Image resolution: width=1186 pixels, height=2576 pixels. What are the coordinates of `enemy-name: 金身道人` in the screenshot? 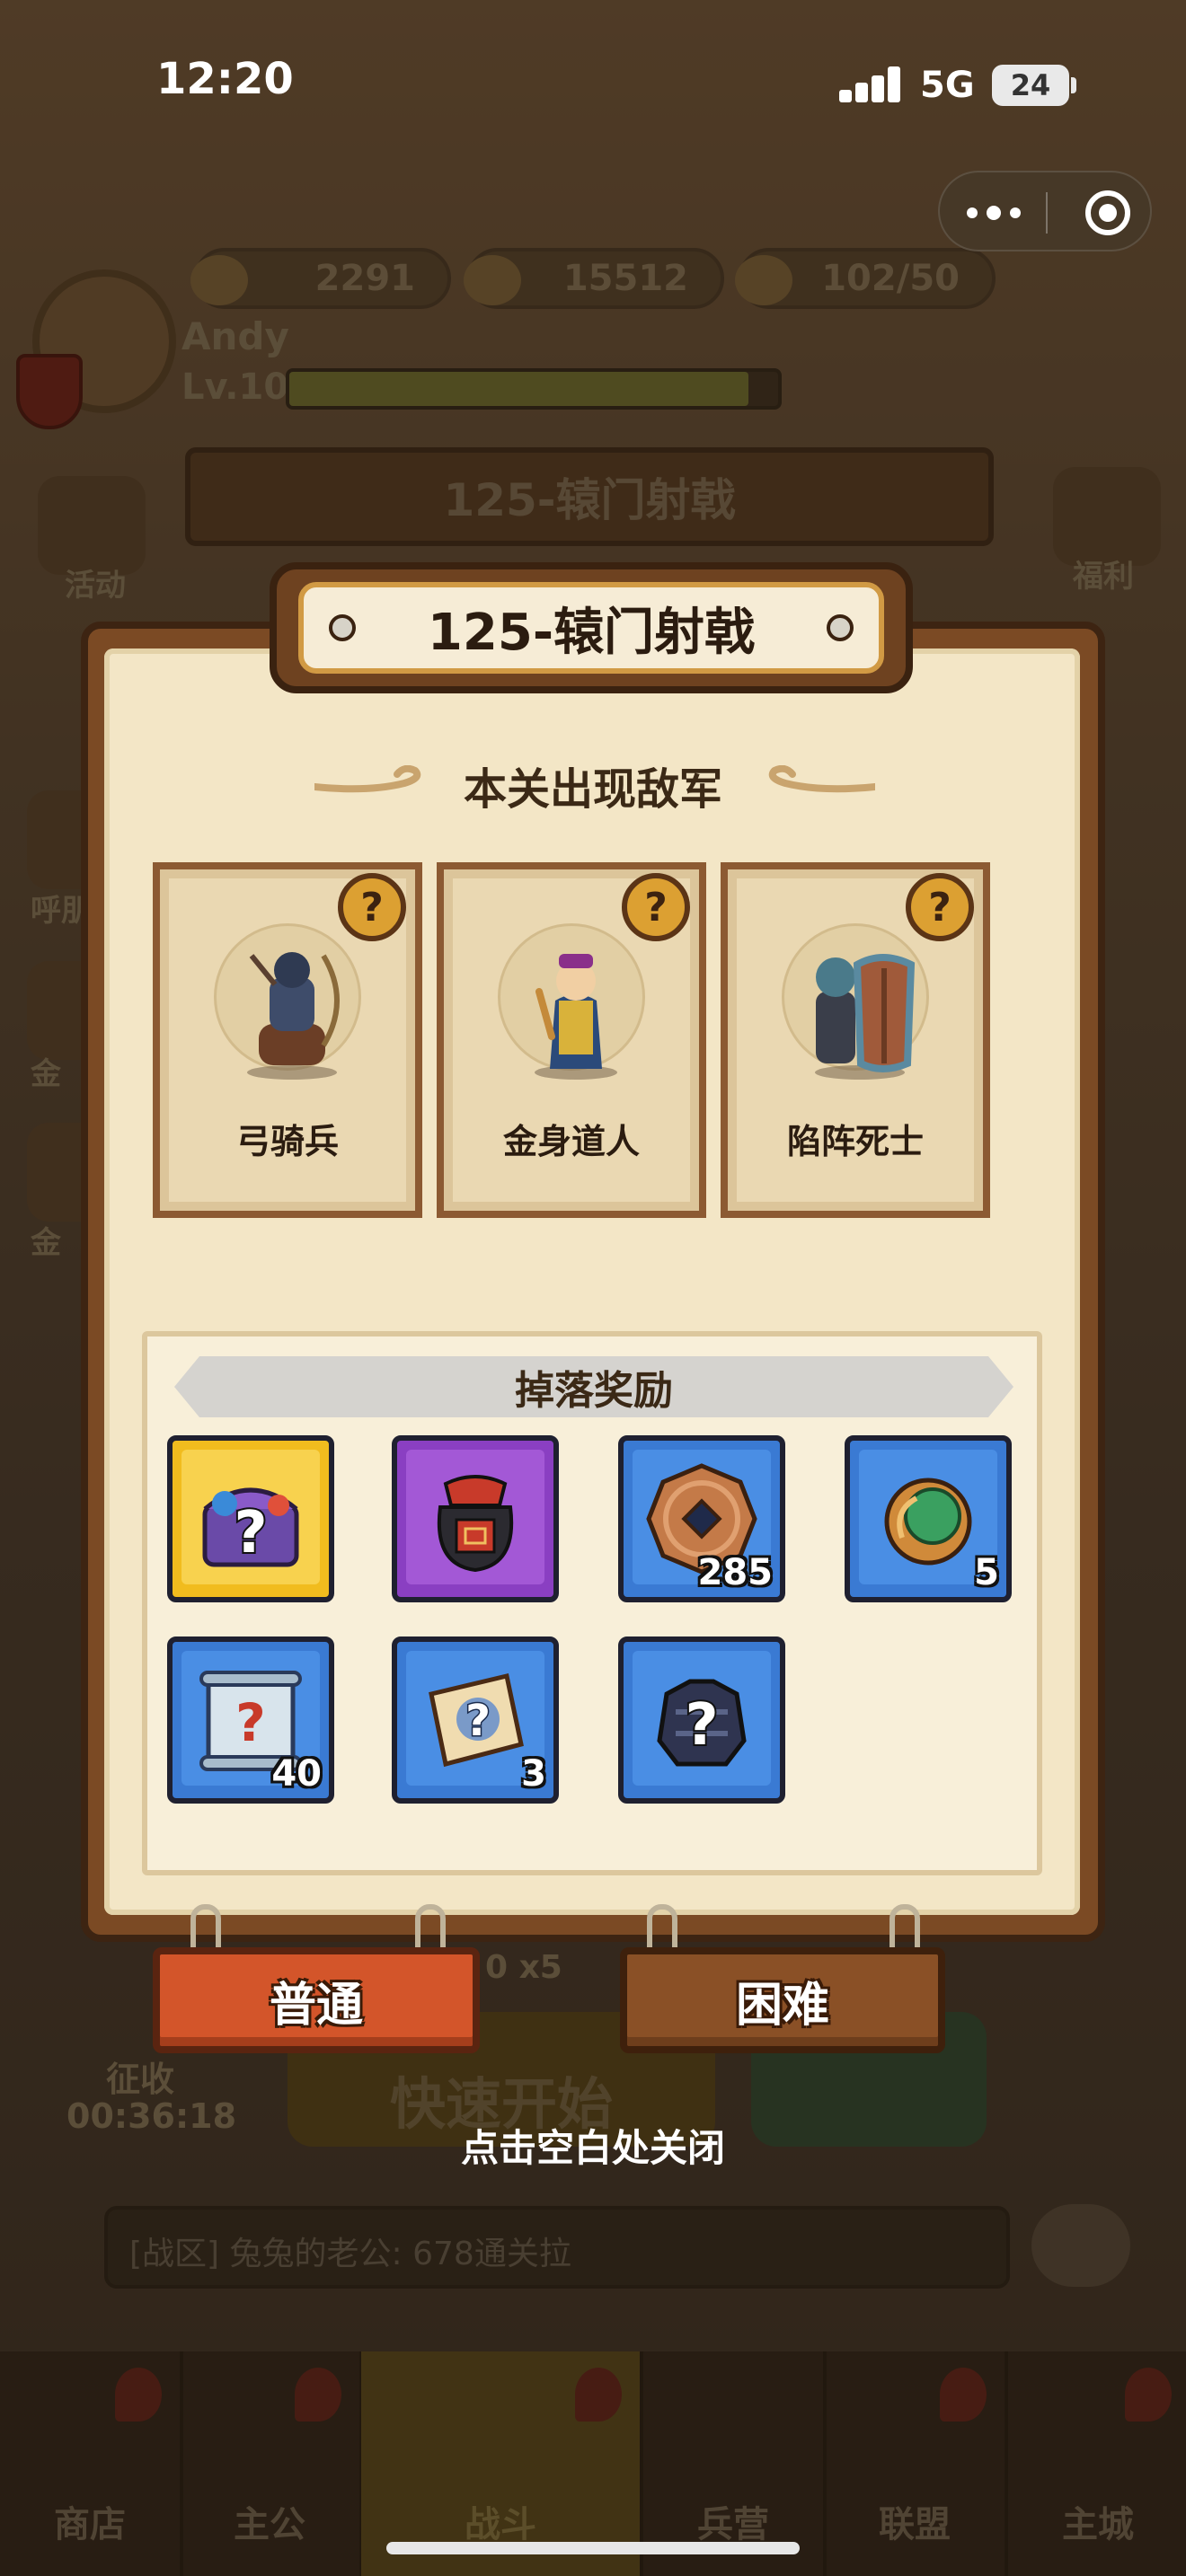 It's located at (571, 1141).